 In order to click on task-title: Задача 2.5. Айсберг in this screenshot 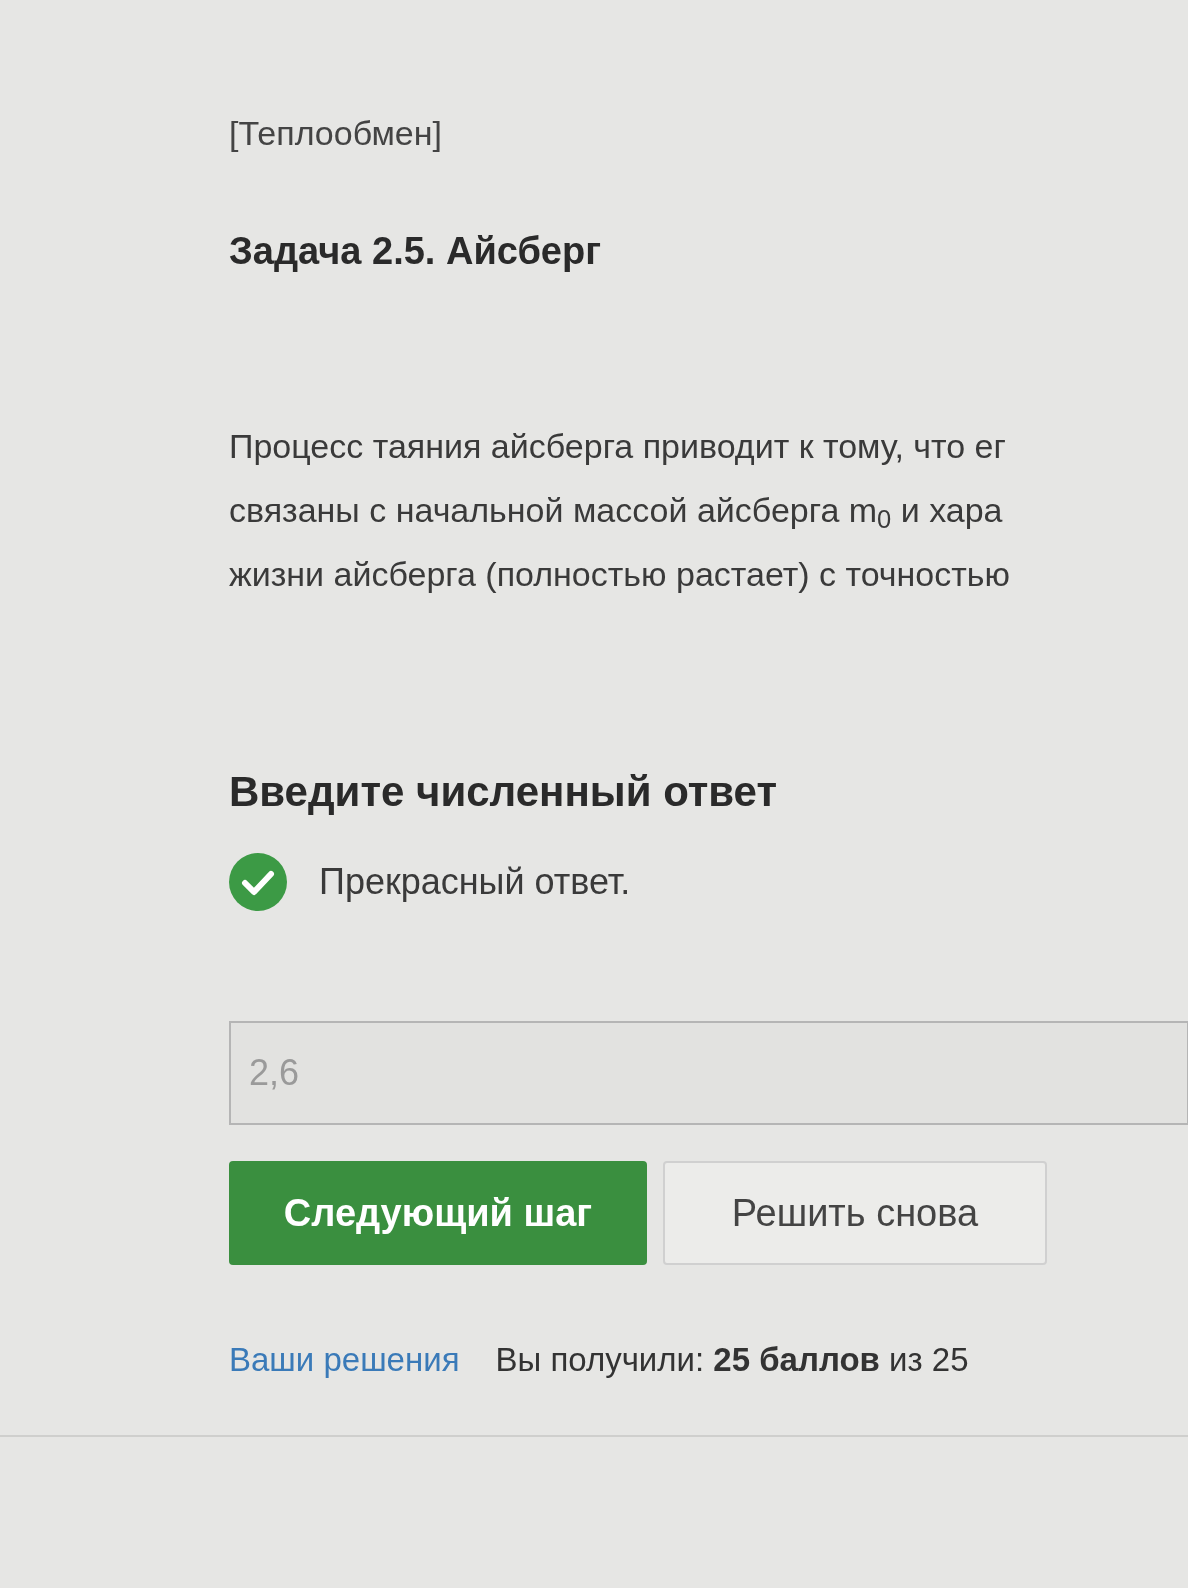, I will do `click(415, 251)`.